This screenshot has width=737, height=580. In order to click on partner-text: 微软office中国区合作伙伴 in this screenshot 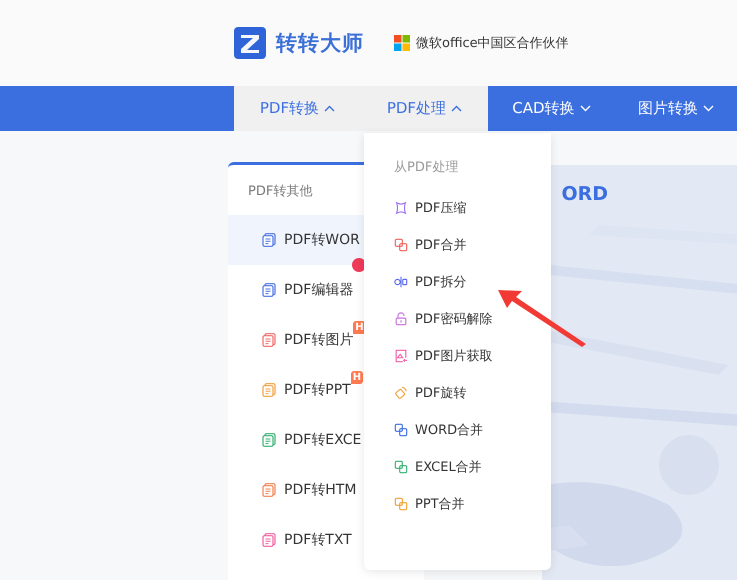, I will do `click(492, 43)`.